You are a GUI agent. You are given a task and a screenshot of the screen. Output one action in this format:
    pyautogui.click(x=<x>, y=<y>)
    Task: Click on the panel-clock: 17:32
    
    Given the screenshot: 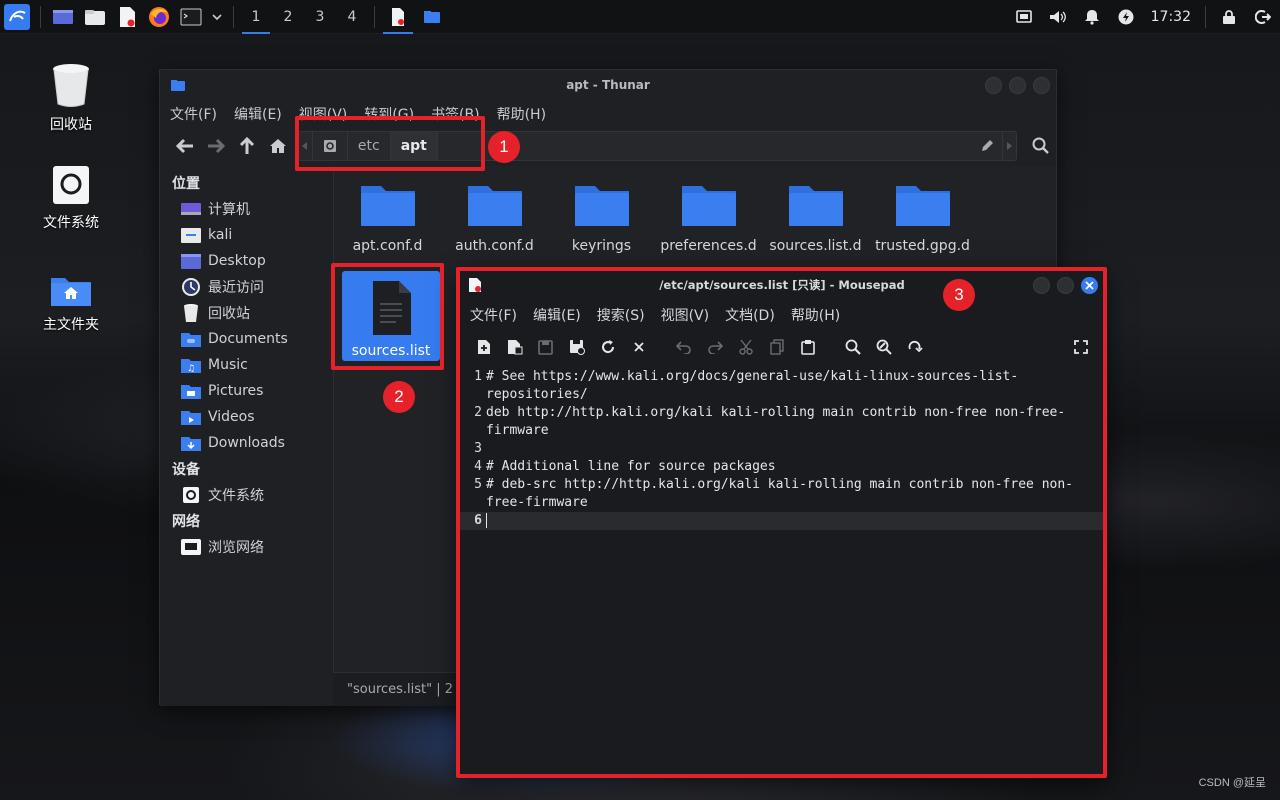 What is the action you would take?
    pyautogui.click(x=1171, y=17)
    